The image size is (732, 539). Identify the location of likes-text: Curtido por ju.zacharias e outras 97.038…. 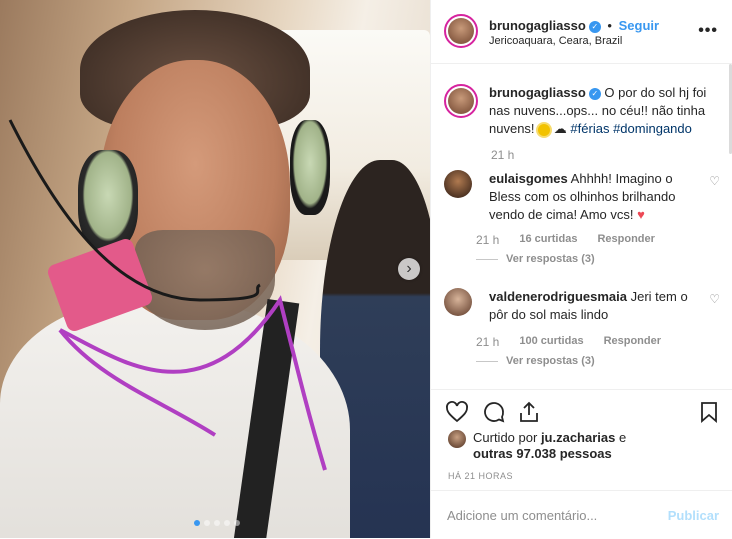
(568, 446).